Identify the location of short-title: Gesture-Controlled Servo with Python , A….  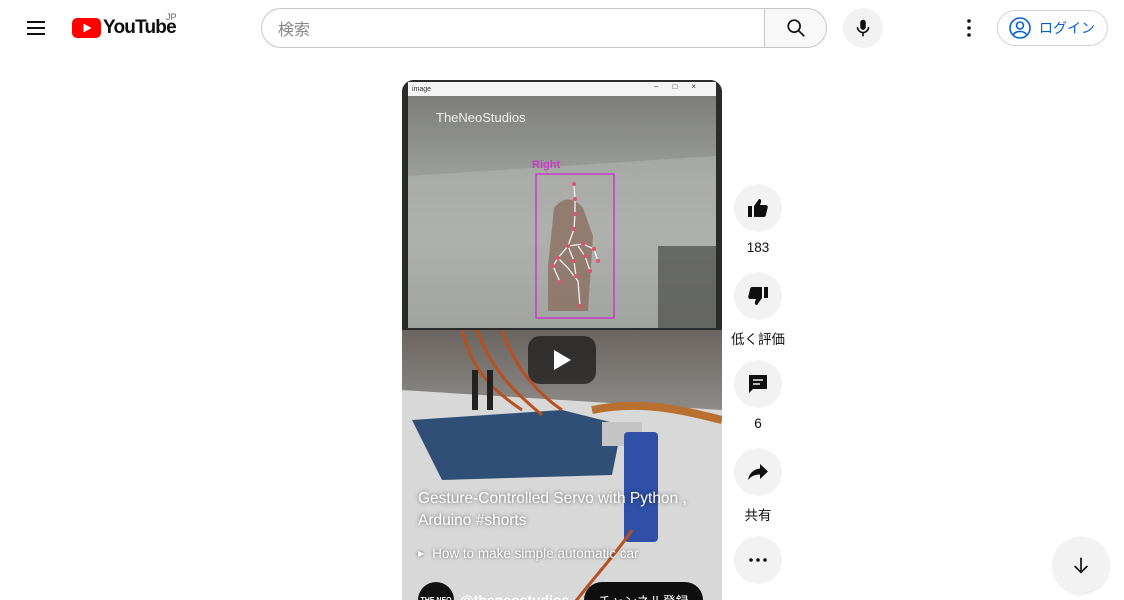
(563, 510).